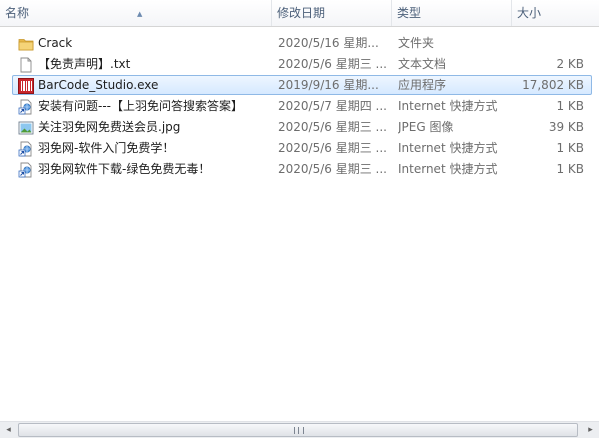 This screenshot has width=599, height=438. I want to click on file-name: 安装有问题---【上羽免问答搜索答案】, so click(140, 106).